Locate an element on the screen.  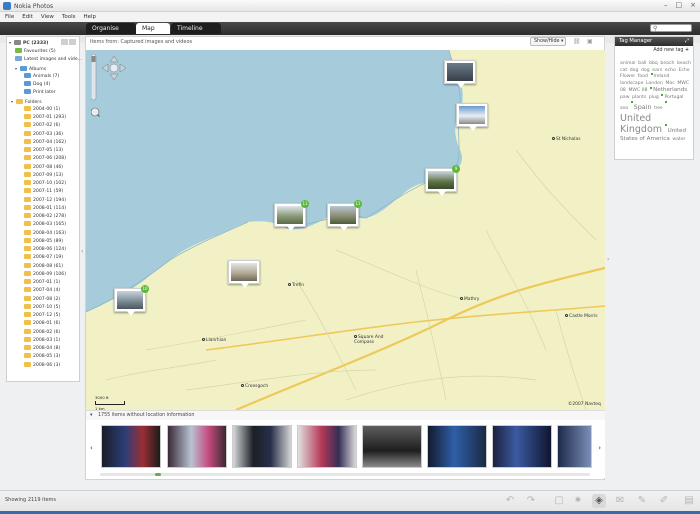
sidebar-item-folder: 2007-01 (293) is located at coordinates (45, 118).